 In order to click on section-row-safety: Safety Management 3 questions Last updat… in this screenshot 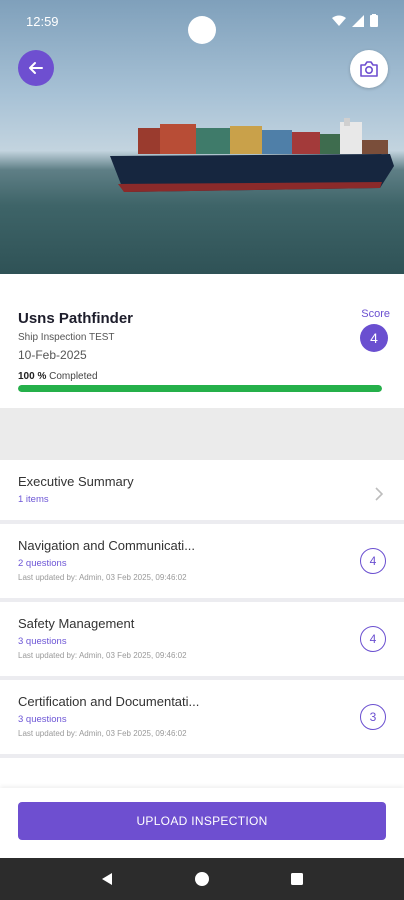, I will do `click(202, 641)`.